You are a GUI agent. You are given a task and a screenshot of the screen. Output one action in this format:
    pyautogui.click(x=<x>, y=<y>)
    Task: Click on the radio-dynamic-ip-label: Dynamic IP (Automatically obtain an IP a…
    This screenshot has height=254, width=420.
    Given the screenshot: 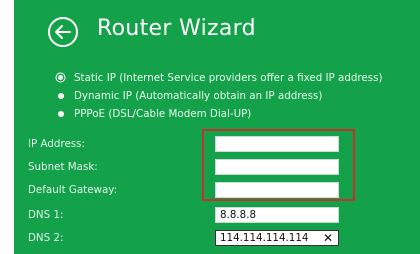 What is the action you would take?
    pyautogui.click(x=198, y=96)
    